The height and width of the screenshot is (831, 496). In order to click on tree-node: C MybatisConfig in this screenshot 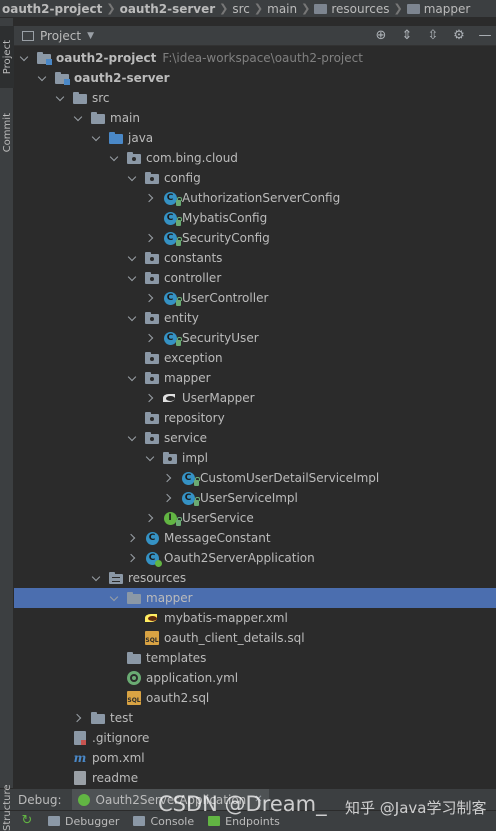, I will do `click(255, 218)`.